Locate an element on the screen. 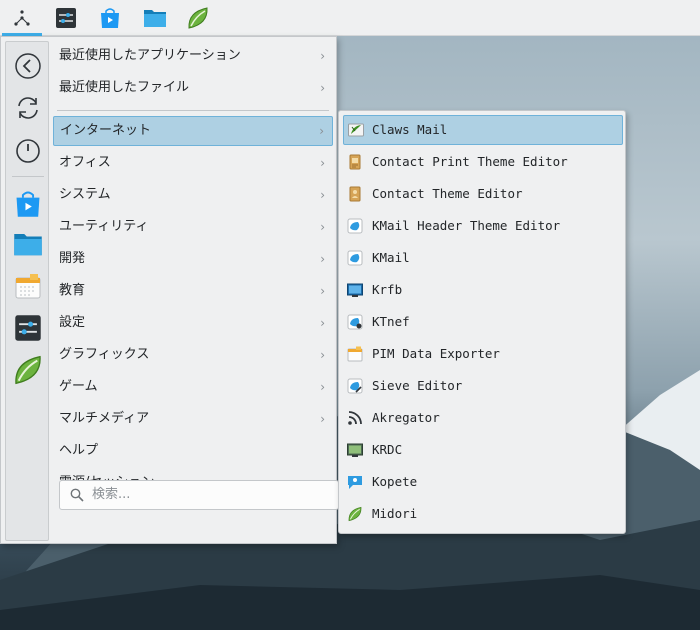 This screenshot has height=630, width=700. app-label: Akregator is located at coordinates (406, 417).